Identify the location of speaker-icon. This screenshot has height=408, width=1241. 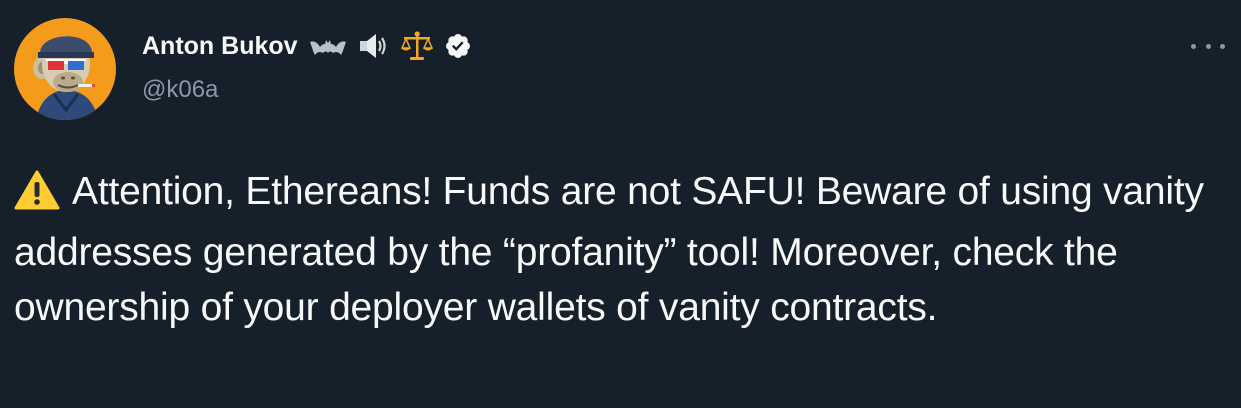
(374, 46).